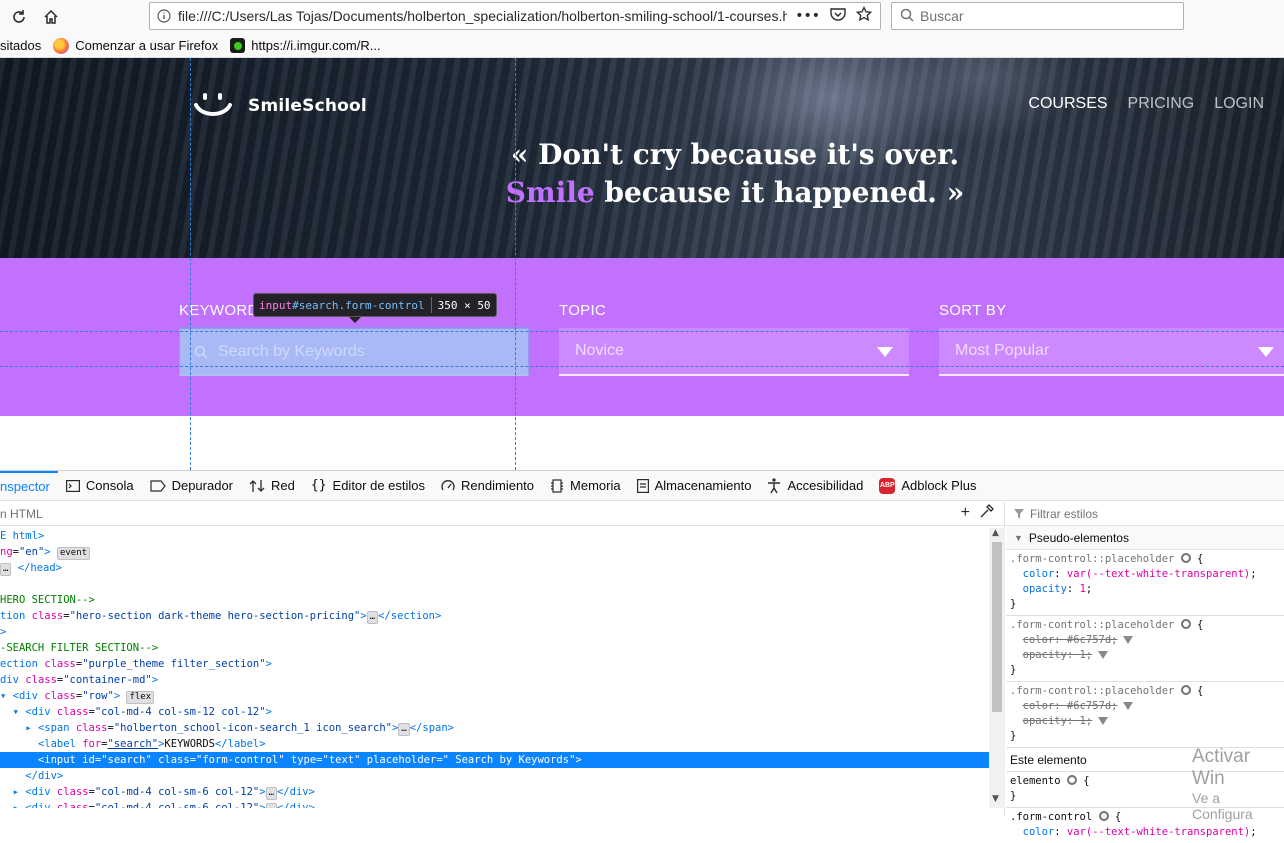  Describe the element at coordinates (595, 485) in the screenshot. I see `tab-label: Memoria` at that location.